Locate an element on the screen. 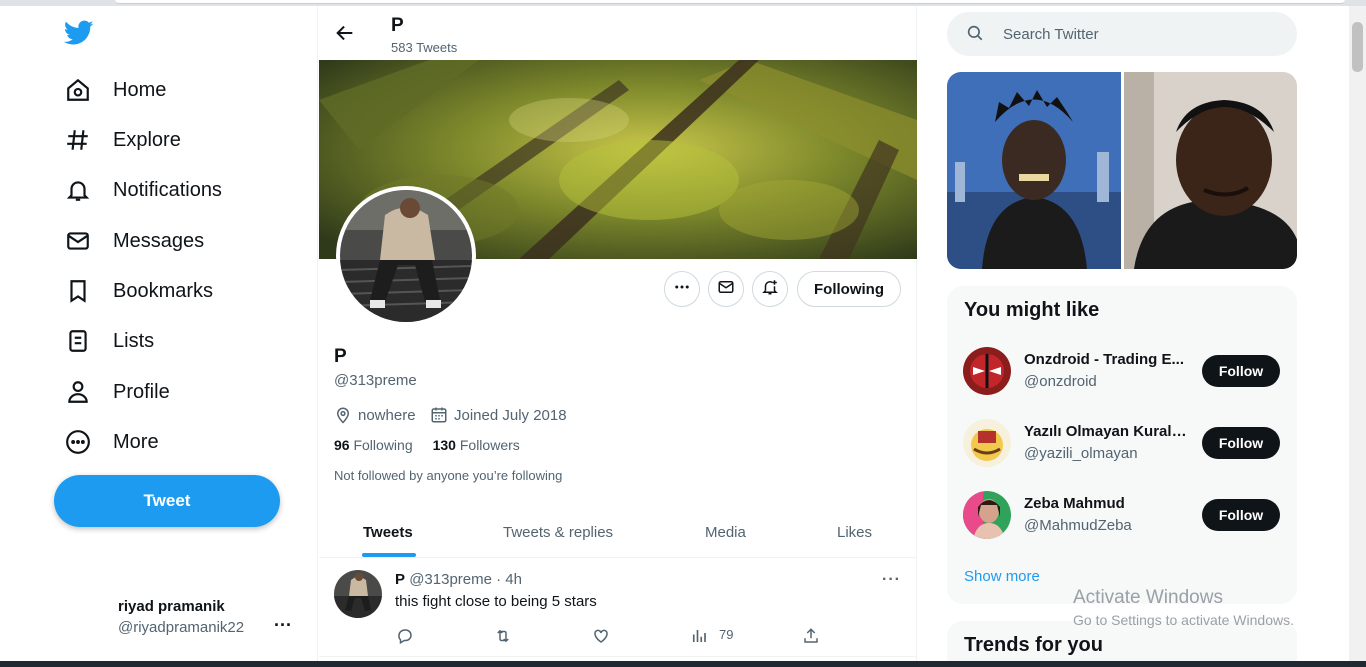  tab-tweets-replies: Tweets & replies is located at coordinates (558, 532).